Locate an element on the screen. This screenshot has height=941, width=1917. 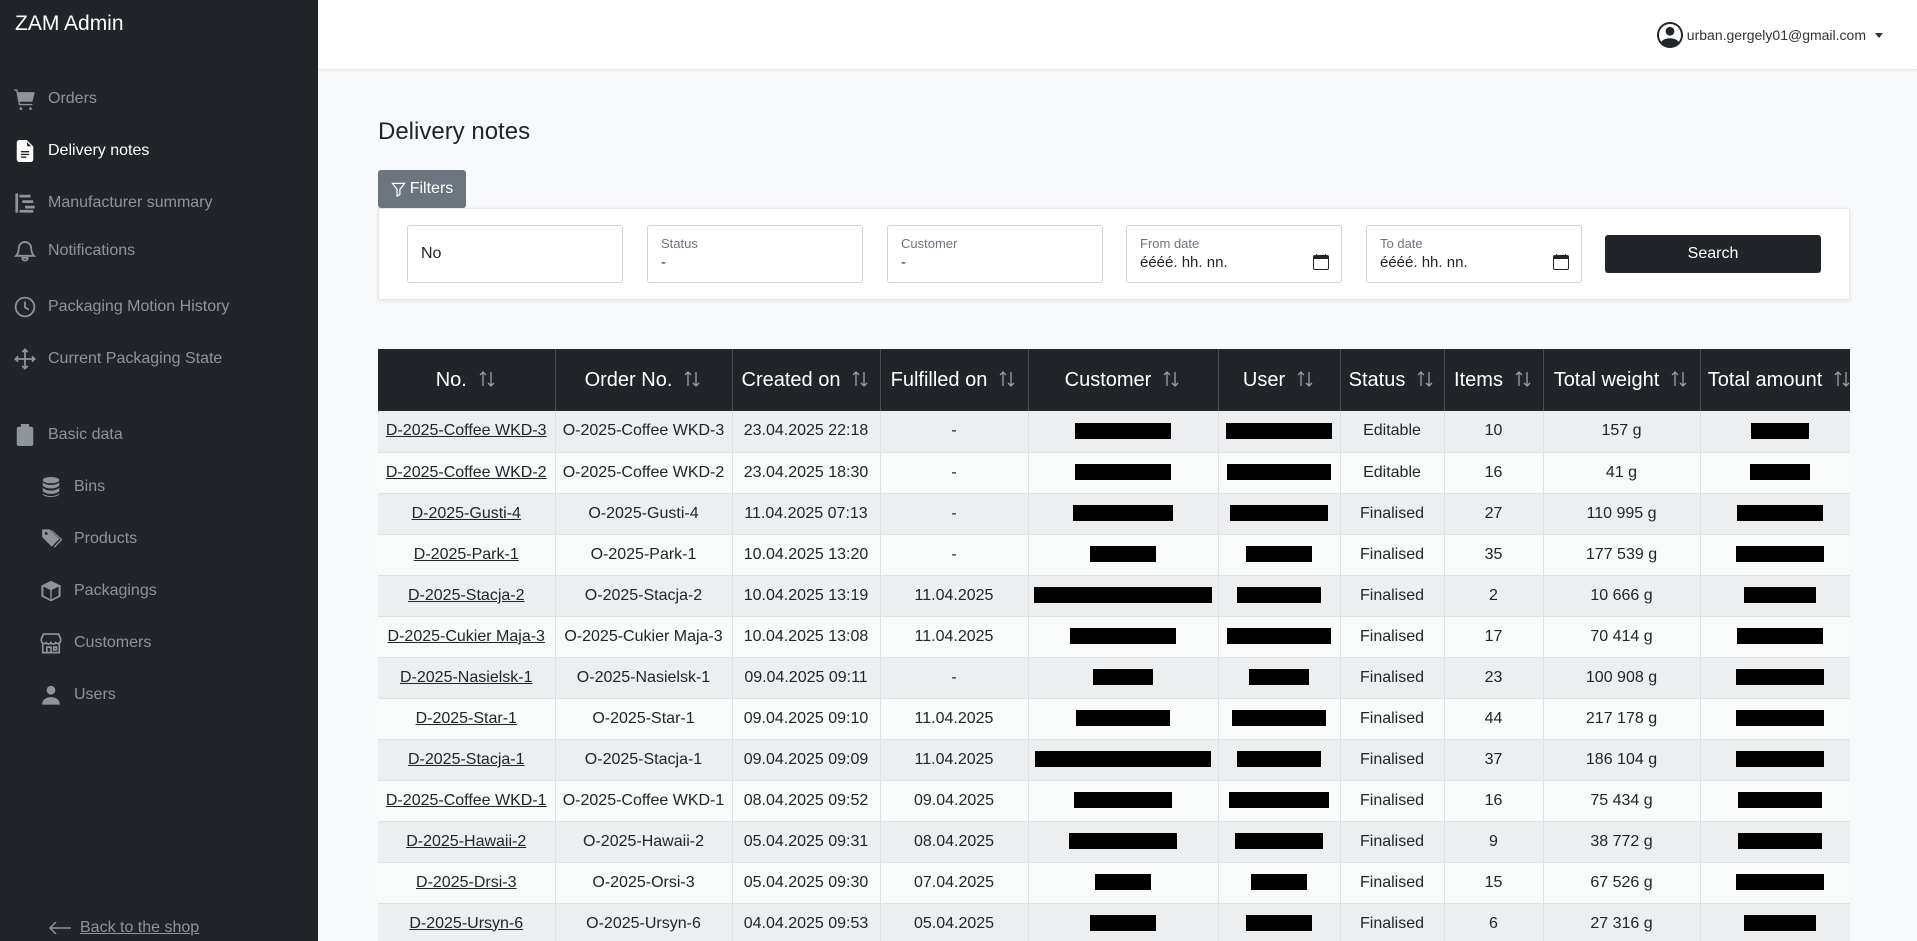
column-header: Total weight is located at coordinates (1622, 380).